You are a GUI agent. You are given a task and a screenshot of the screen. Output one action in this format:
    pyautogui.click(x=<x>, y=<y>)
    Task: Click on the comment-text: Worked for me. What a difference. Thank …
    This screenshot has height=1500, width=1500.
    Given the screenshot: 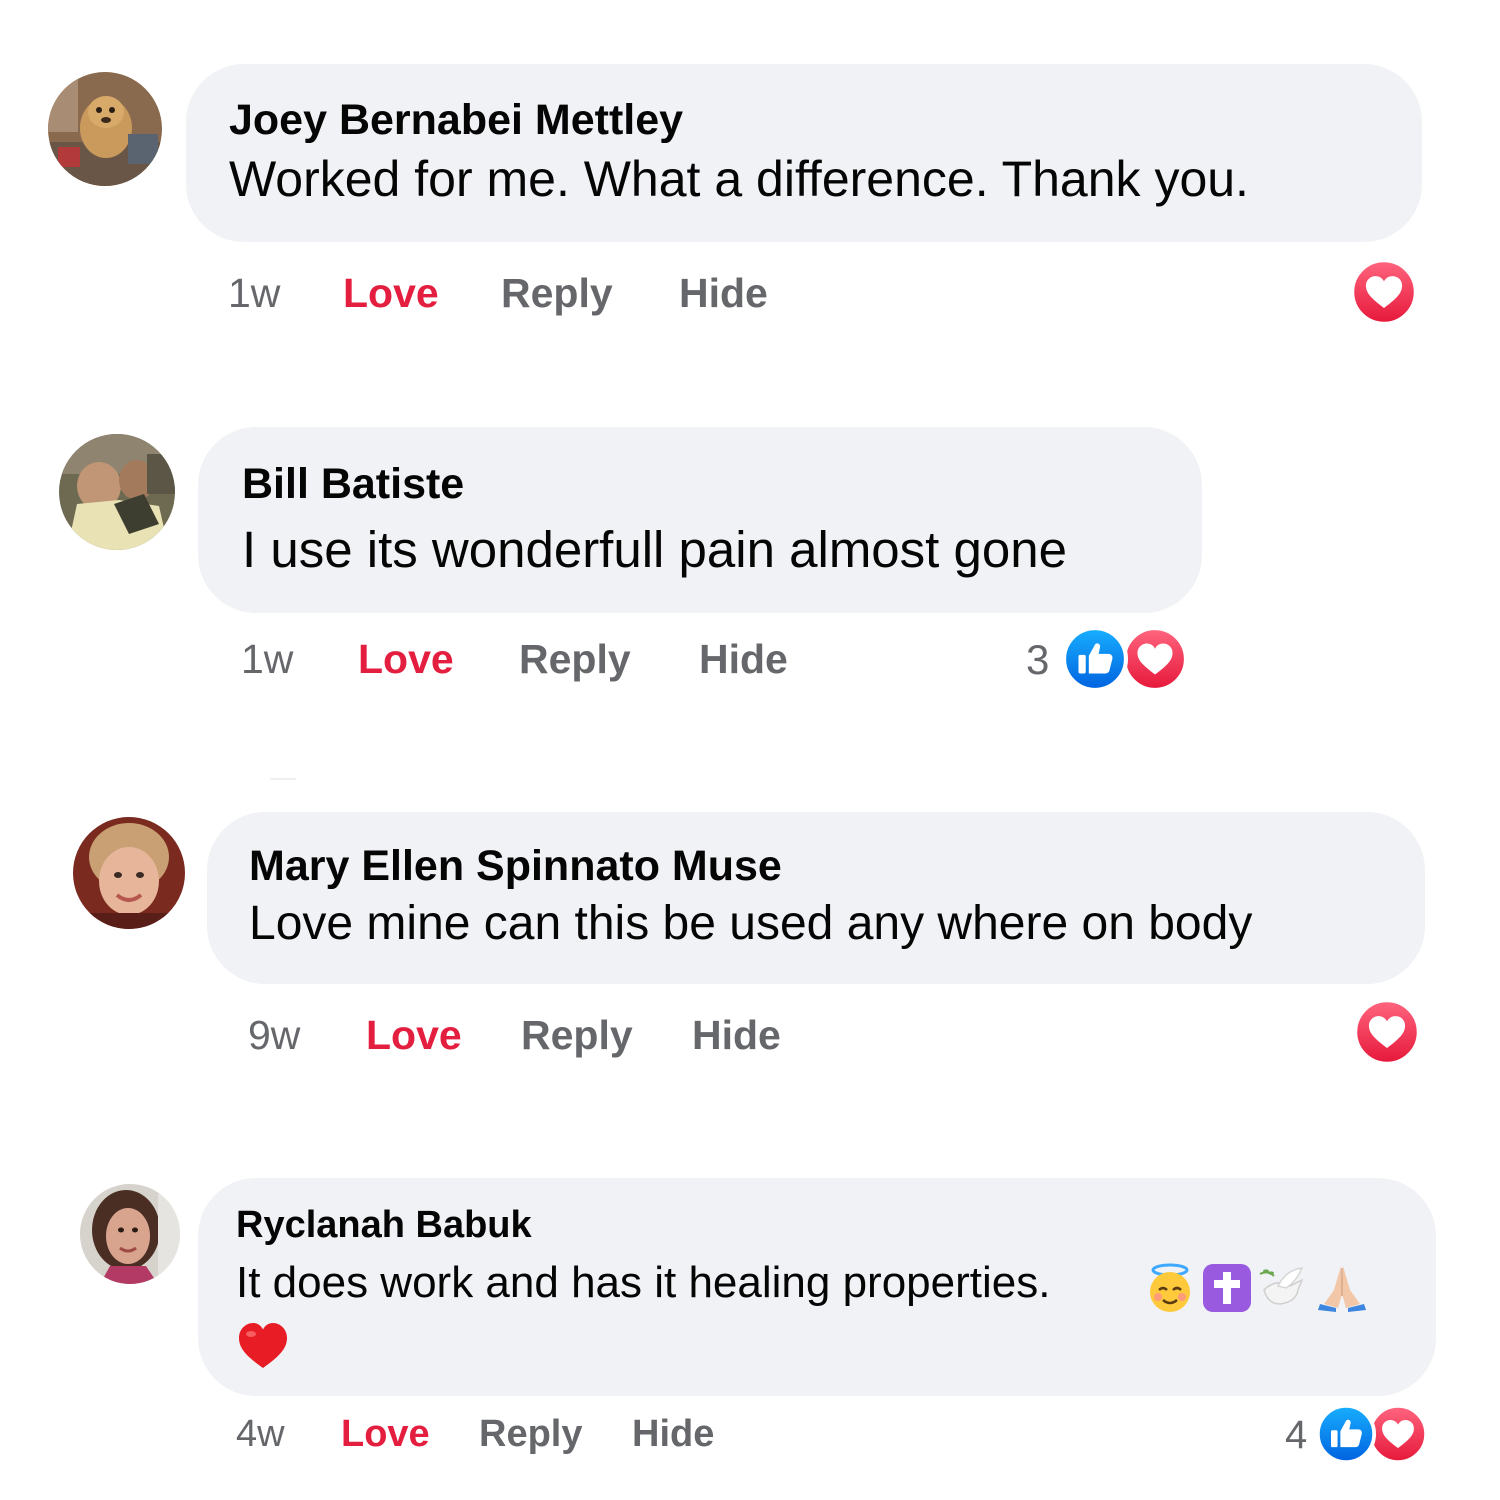 What is the action you would take?
    pyautogui.click(x=739, y=179)
    